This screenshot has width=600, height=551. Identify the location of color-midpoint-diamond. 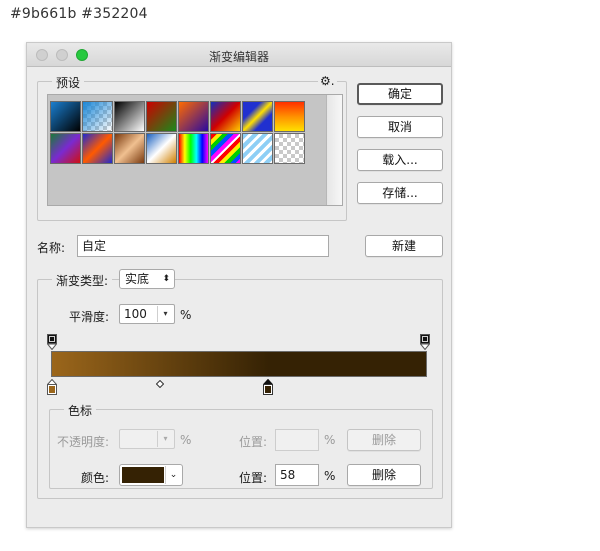
(160, 384).